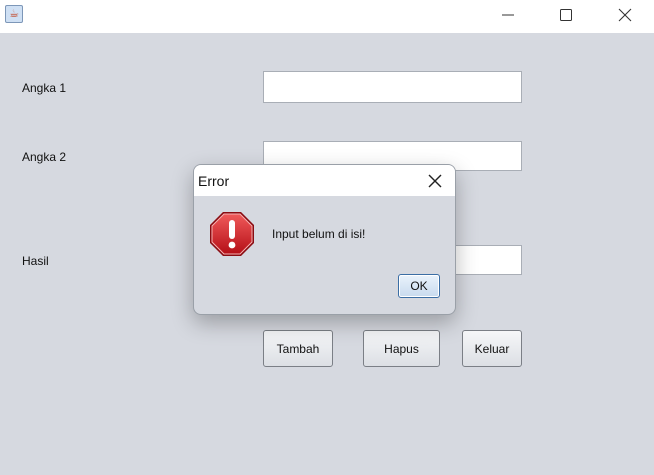  I want to click on angka1-input, so click(392, 87).